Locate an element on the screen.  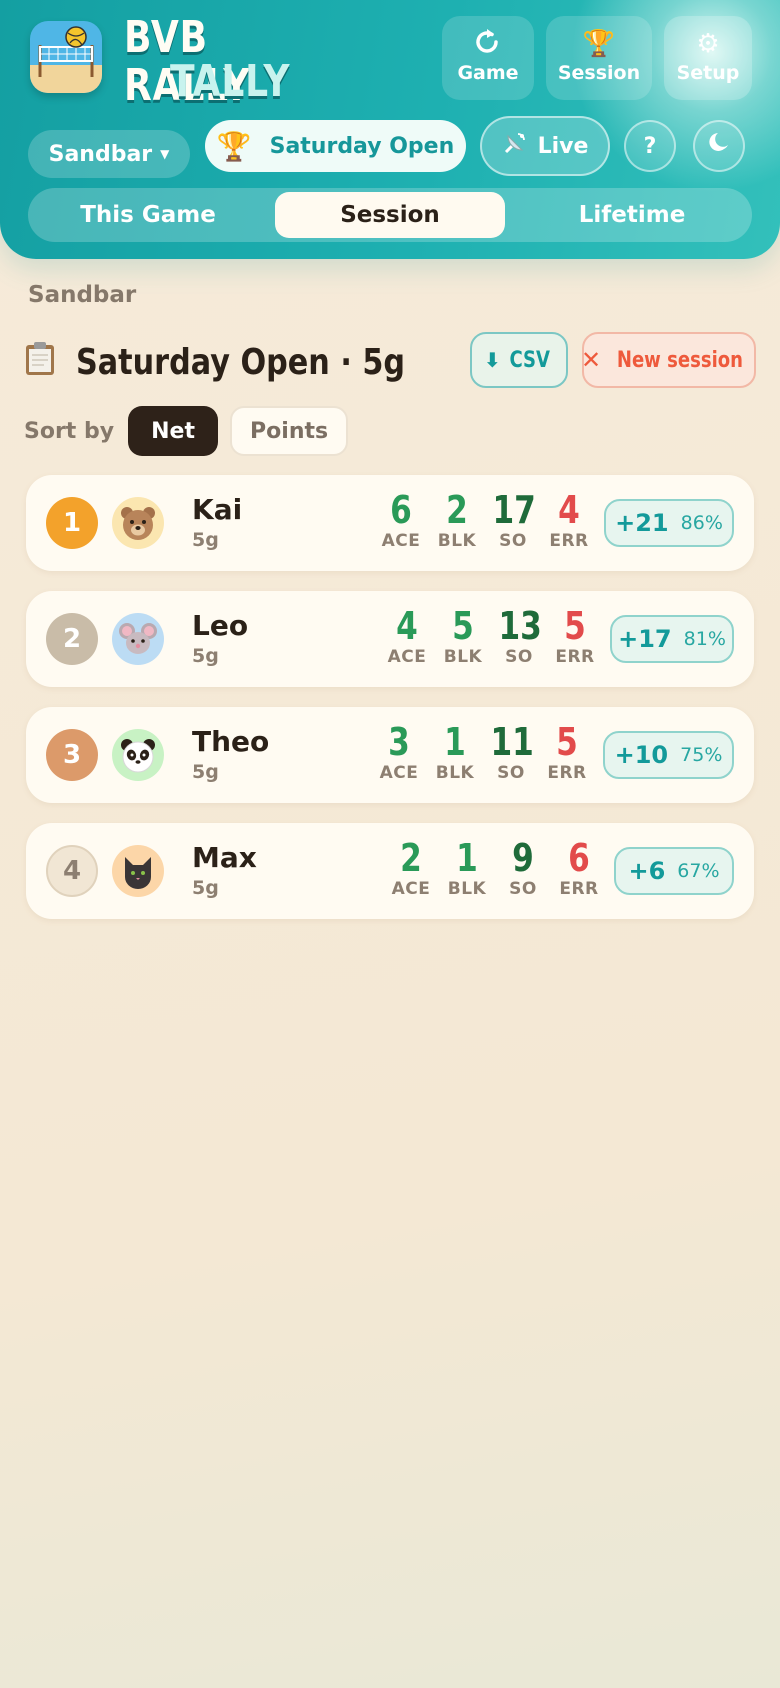
err-value: 6 is located at coordinates (579, 858).